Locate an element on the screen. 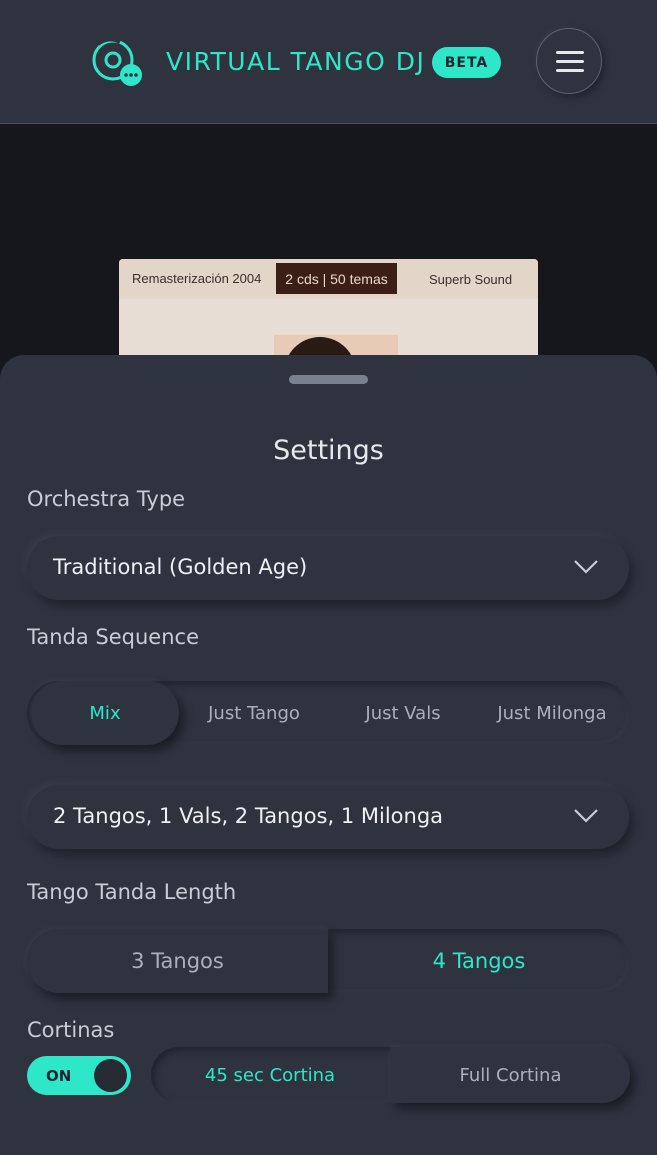 The width and height of the screenshot is (657, 1155). cortina-length-segmented: 45 sec Cortina Full Cortina is located at coordinates (390, 1075).